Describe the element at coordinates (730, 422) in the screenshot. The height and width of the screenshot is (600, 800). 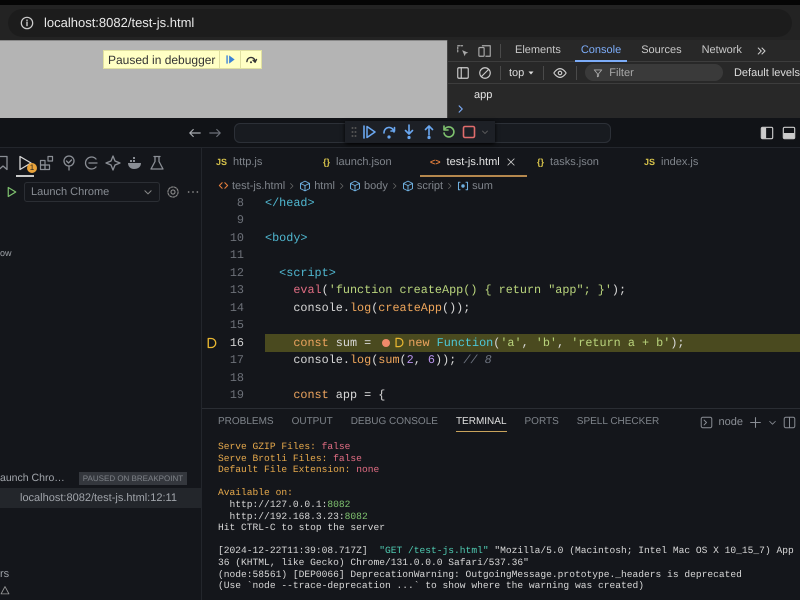
I see `terminal-name: node` at that location.